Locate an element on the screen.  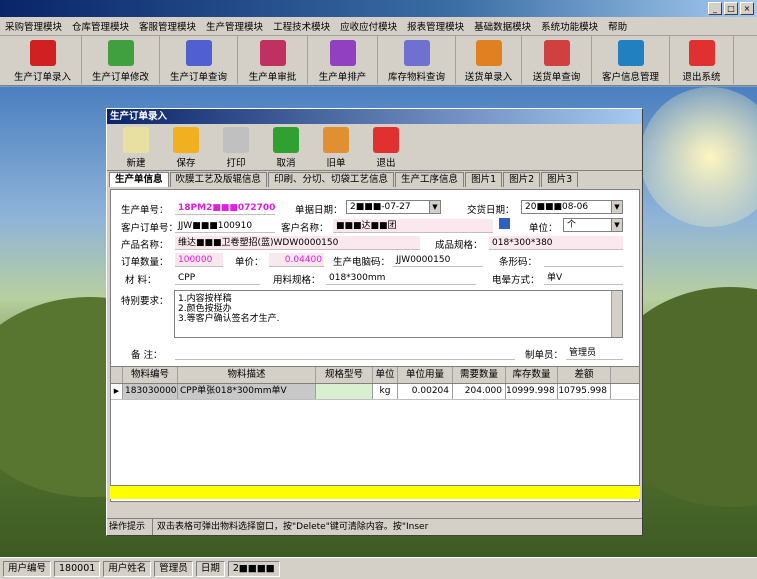
table-cell: 204.000 is located at coordinates (479, 391).